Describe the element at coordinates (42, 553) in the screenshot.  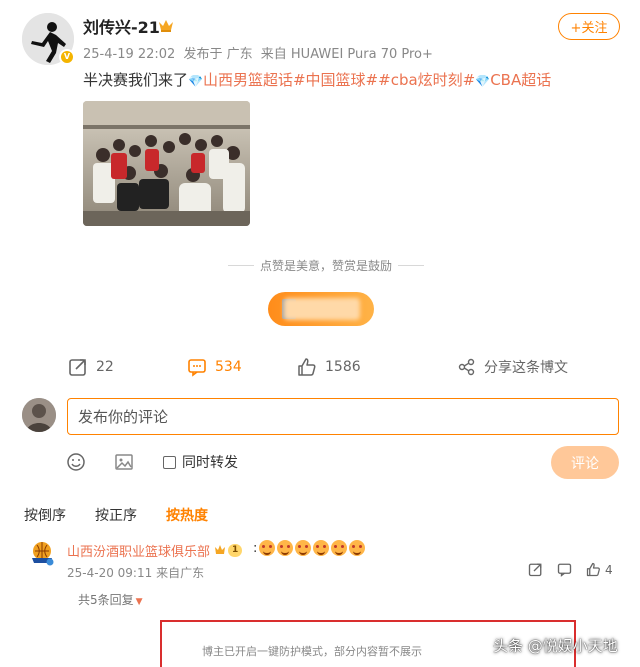
I see `club-logo-avatar` at that location.